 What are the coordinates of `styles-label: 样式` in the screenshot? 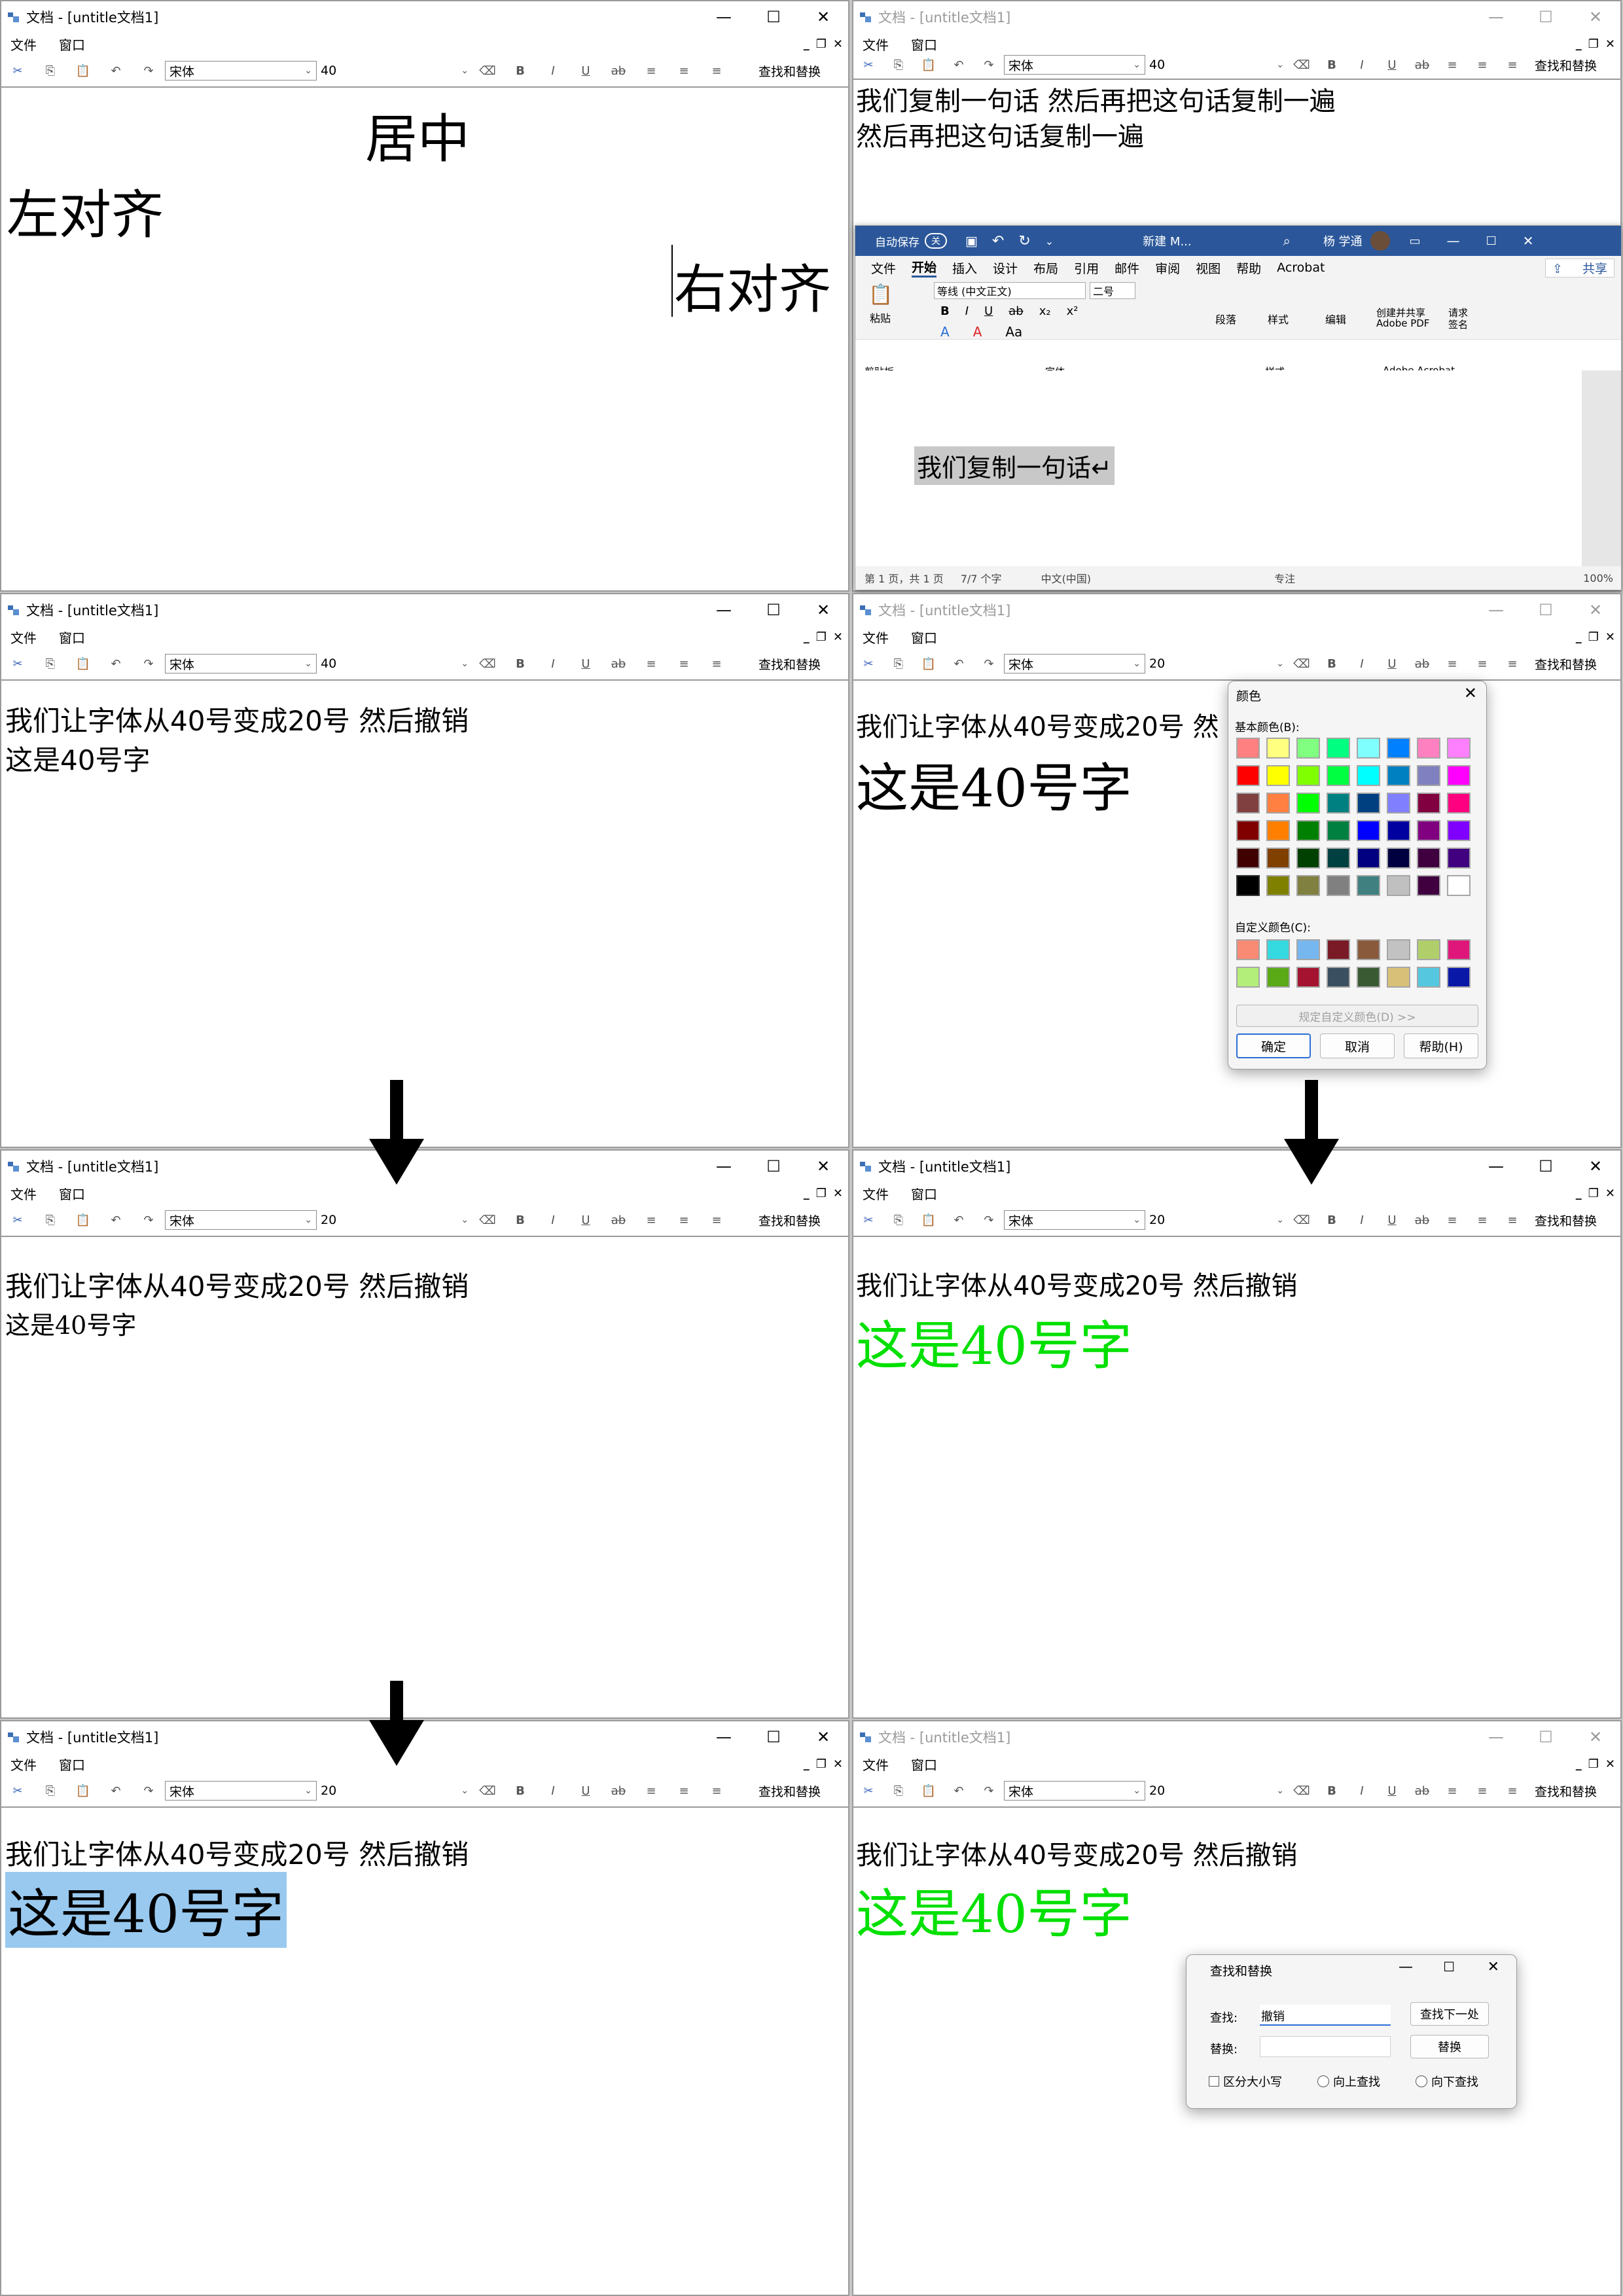 It's located at (1278, 319).